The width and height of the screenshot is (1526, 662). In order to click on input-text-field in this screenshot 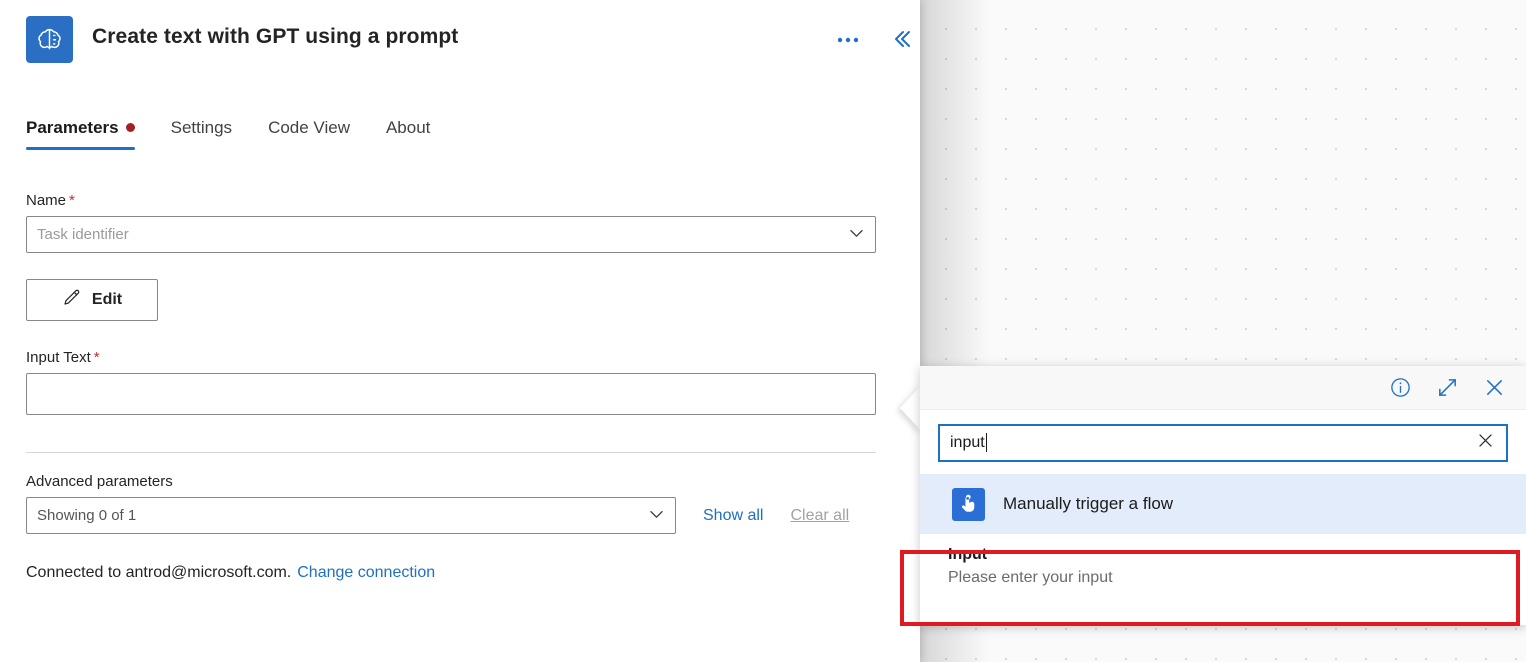, I will do `click(451, 394)`.